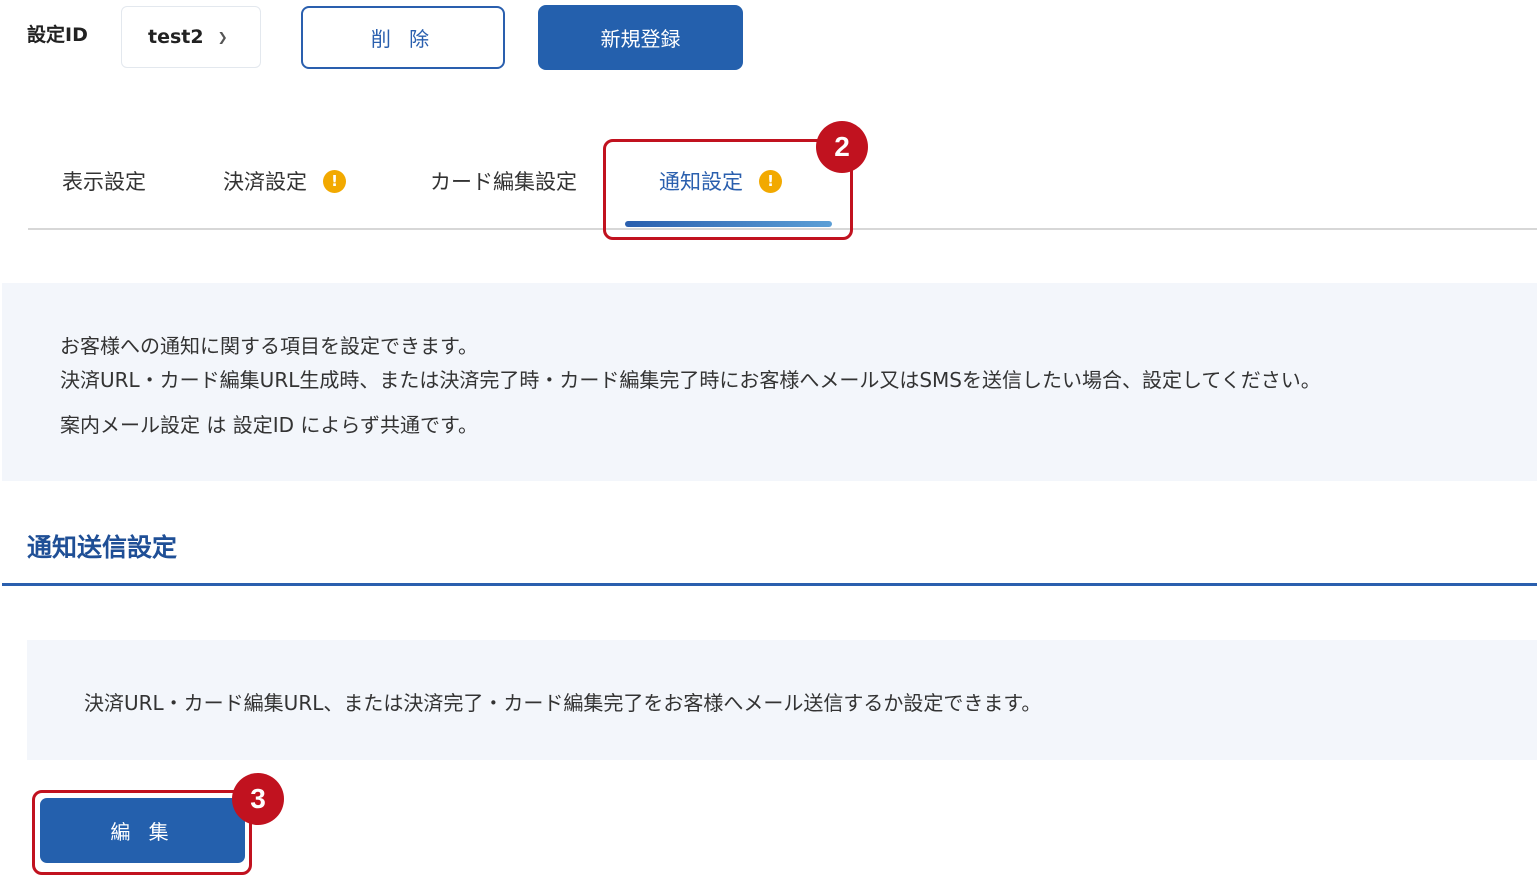 Image resolution: width=1537 pixels, height=876 pixels. Describe the element at coordinates (842, 147) in the screenshot. I see `step-marker-2: 2` at that location.